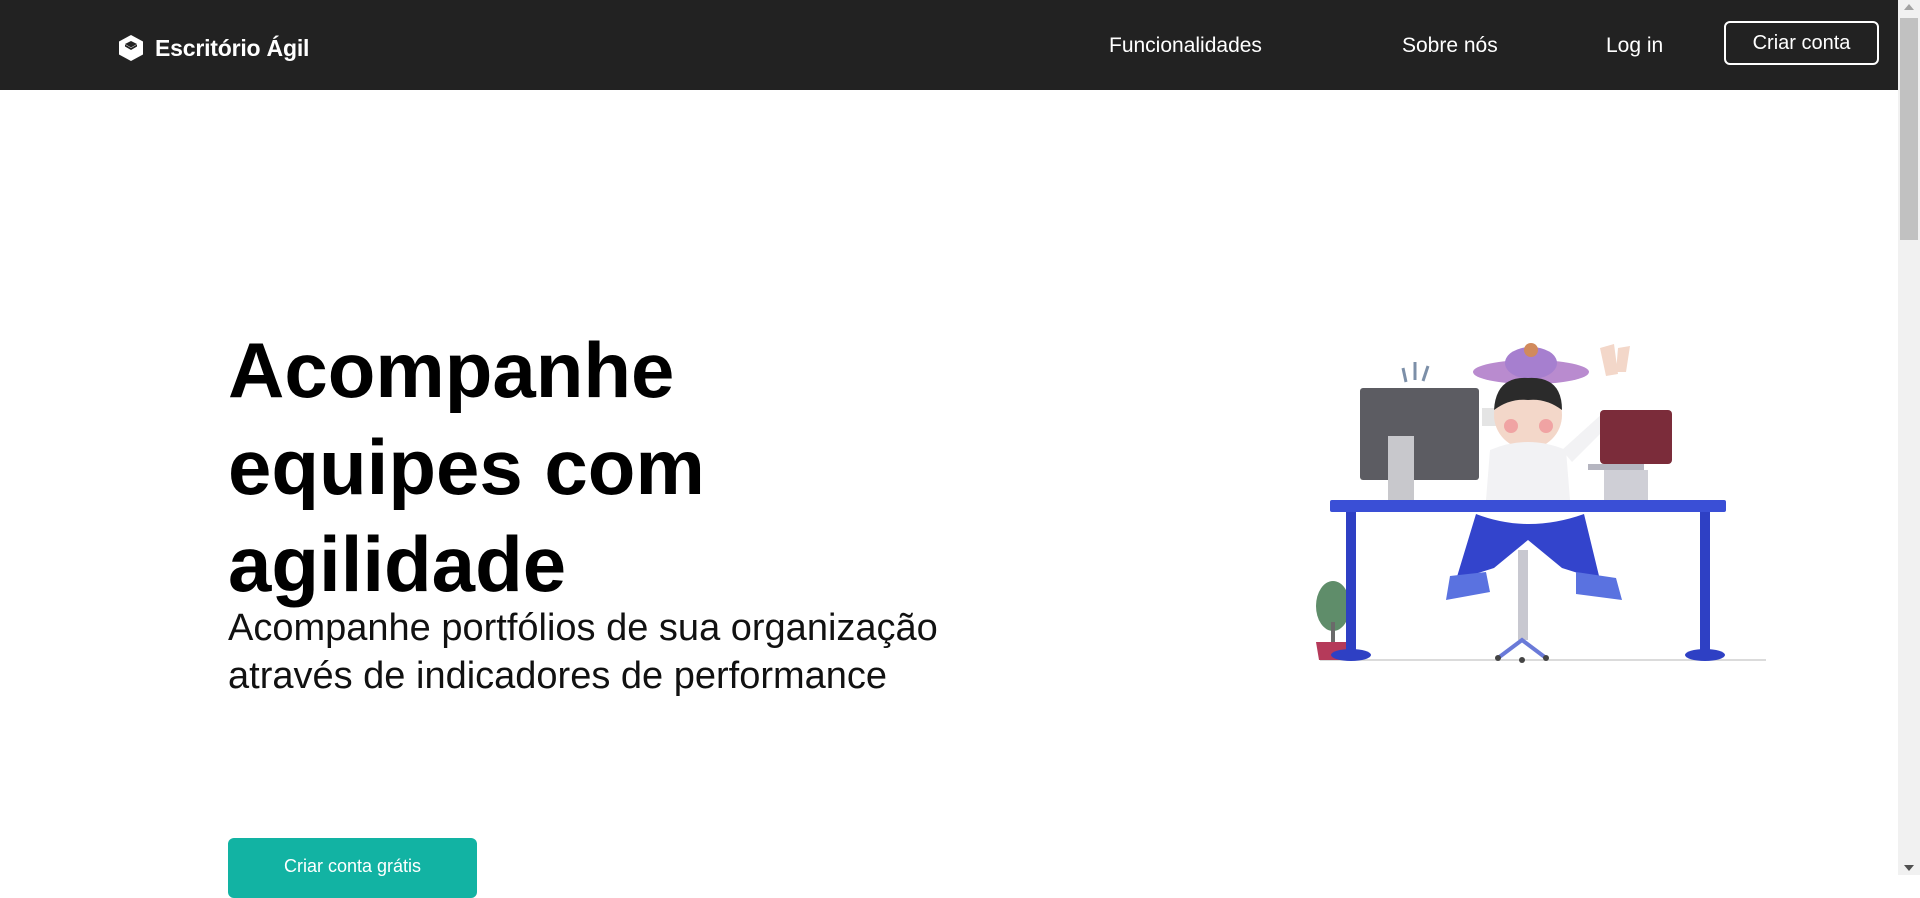  What do you see at coordinates (1909, 7) in the screenshot?
I see `scroll-up-arrow-icon` at bounding box center [1909, 7].